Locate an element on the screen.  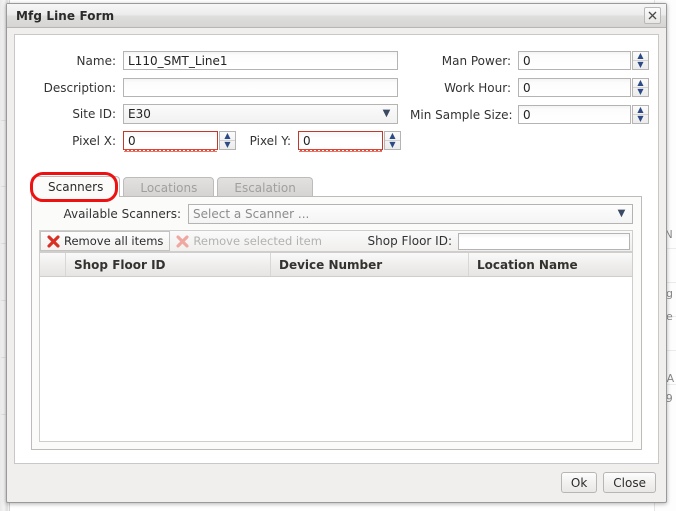
min-sample-size-label: Min Sample Size: is located at coordinates (461, 114).